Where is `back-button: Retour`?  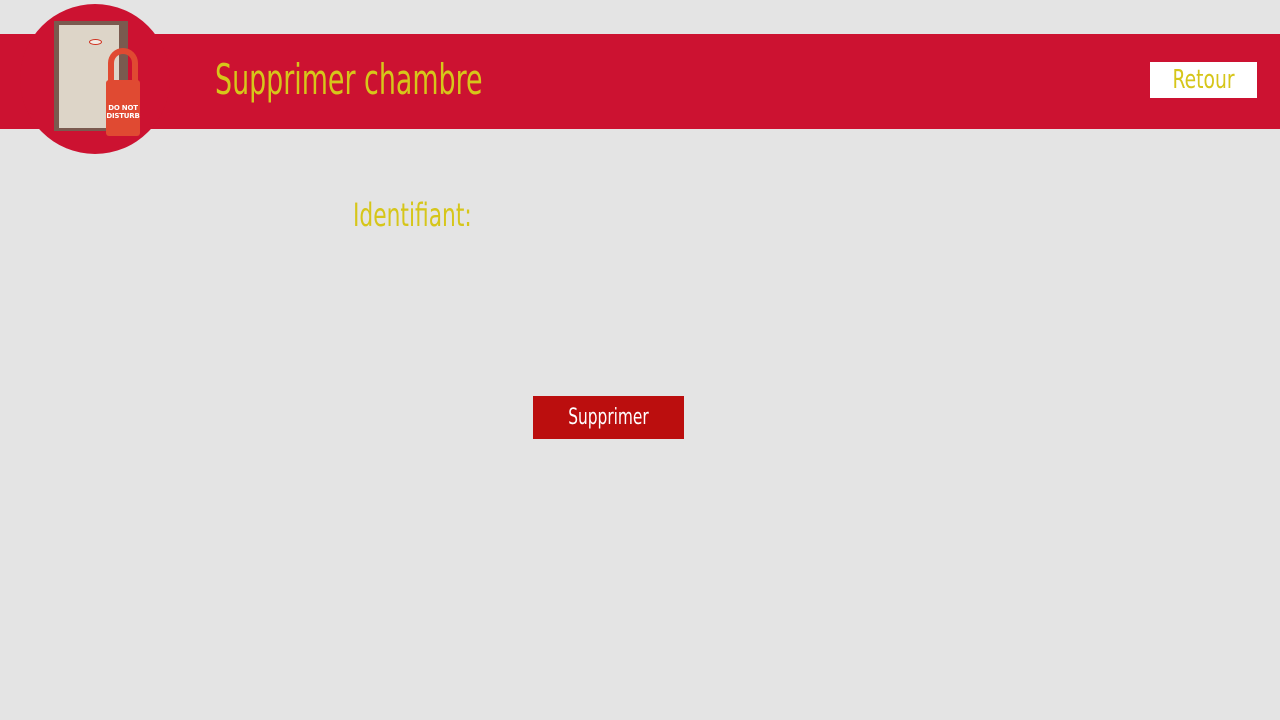
back-button: Retour is located at coordinates (1203, 80).